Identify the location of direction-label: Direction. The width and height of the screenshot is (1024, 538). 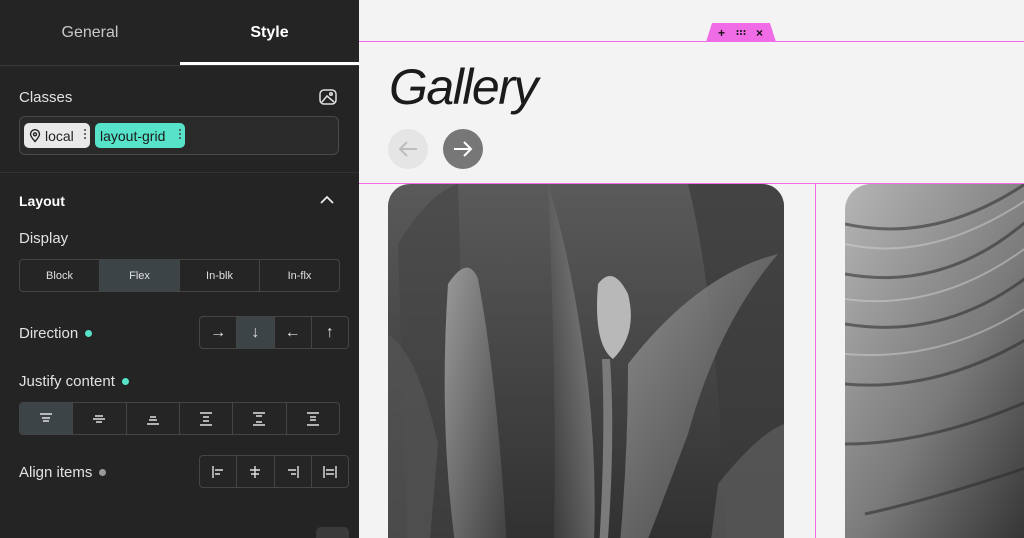
(56, 333).